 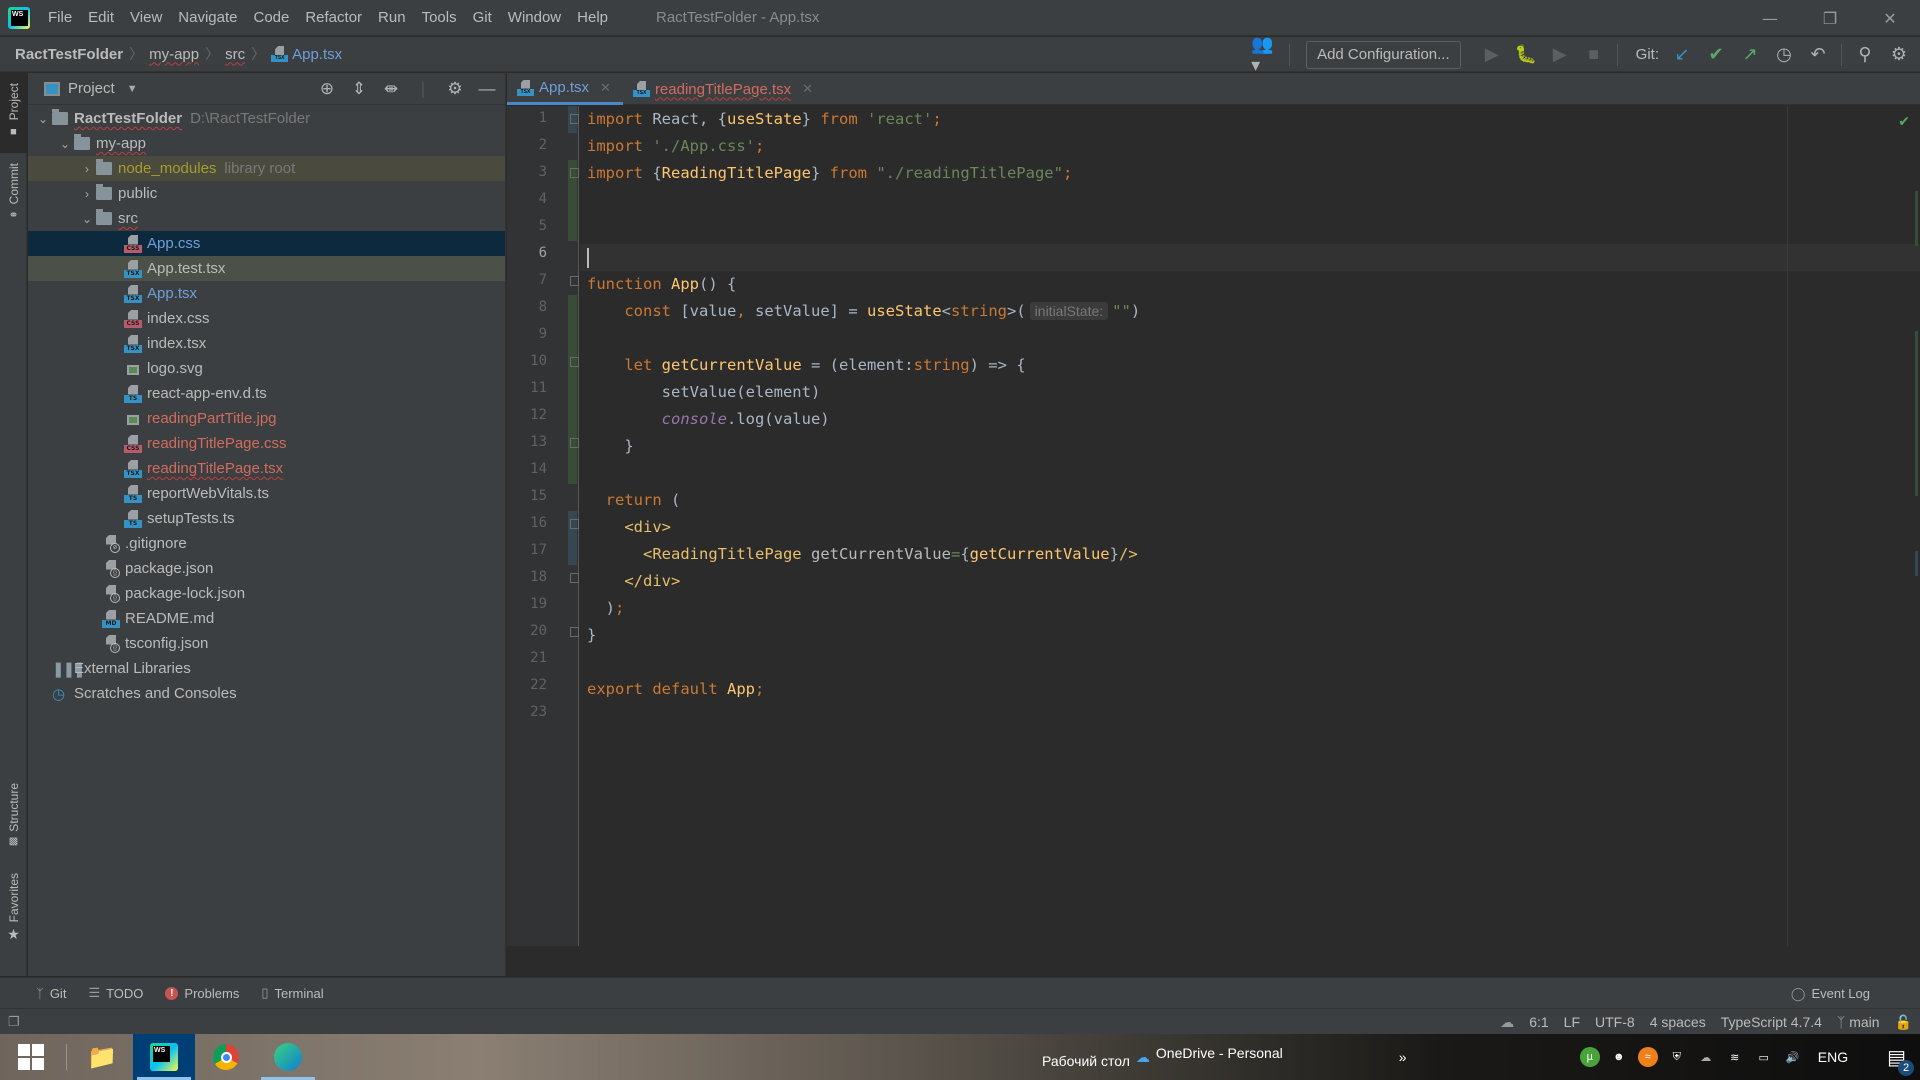 I want to click on account-icon: 👥▾, so click(x=1266, y=54).